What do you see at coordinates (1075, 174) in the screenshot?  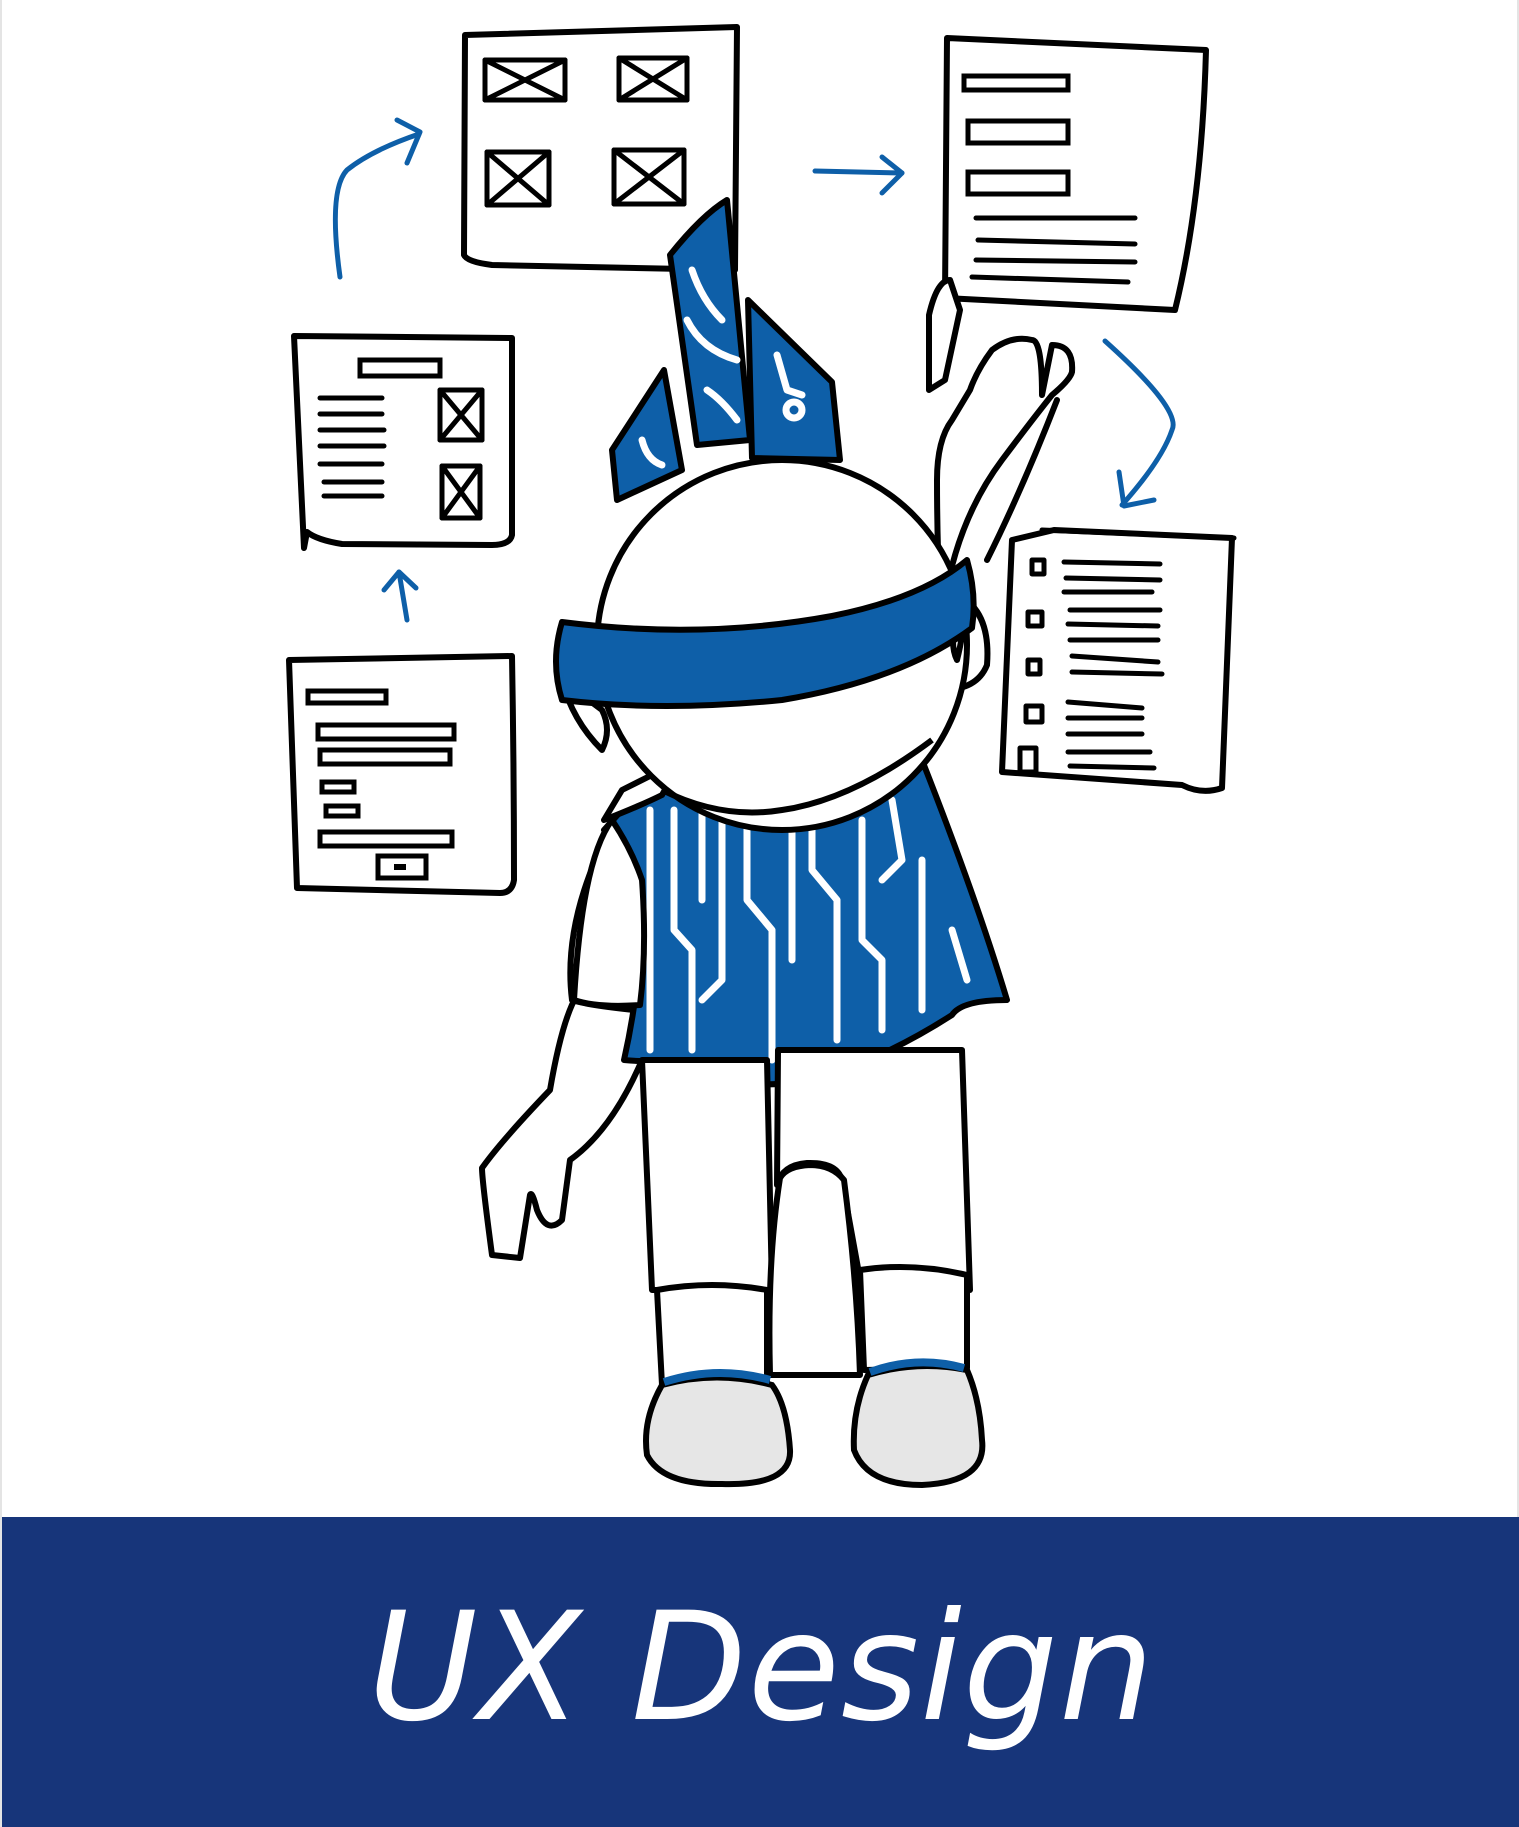 I see `wireframe-sheet-list-icon` at bounding box center [1075, 174].